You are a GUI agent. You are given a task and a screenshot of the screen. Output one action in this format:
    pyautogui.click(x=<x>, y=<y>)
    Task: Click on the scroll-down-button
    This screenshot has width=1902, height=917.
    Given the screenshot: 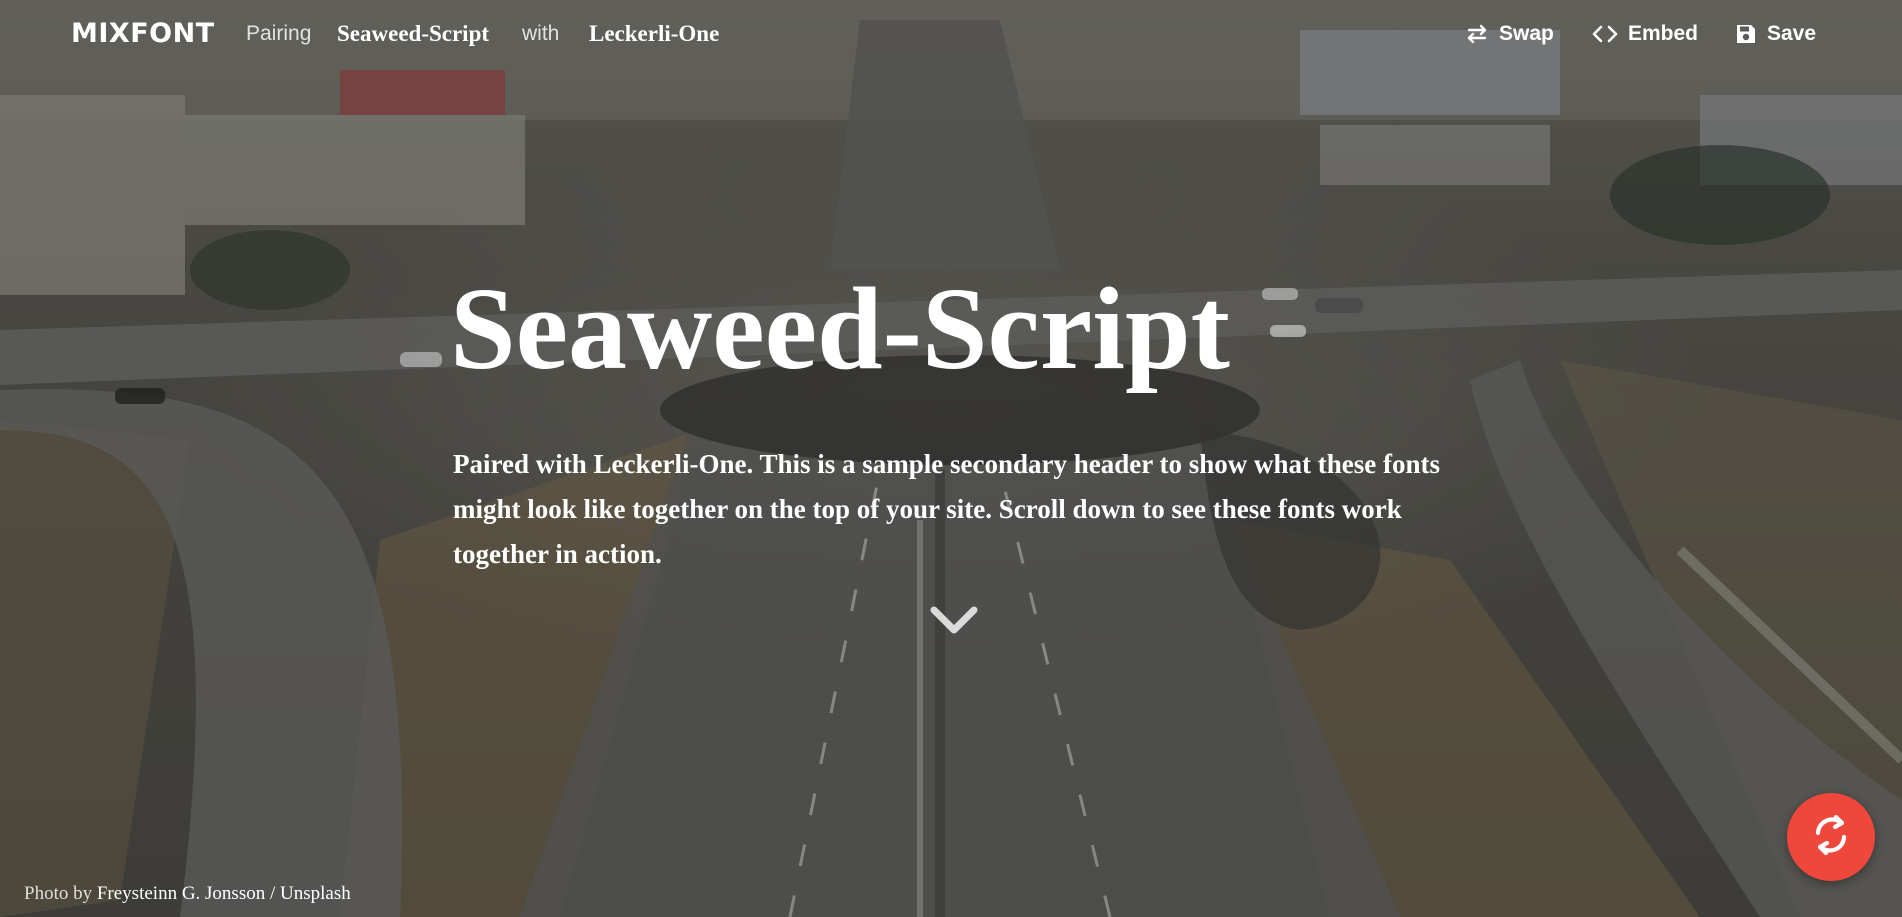 What is the action you would take?
    pyautogui.click(x=954, y=621)
    